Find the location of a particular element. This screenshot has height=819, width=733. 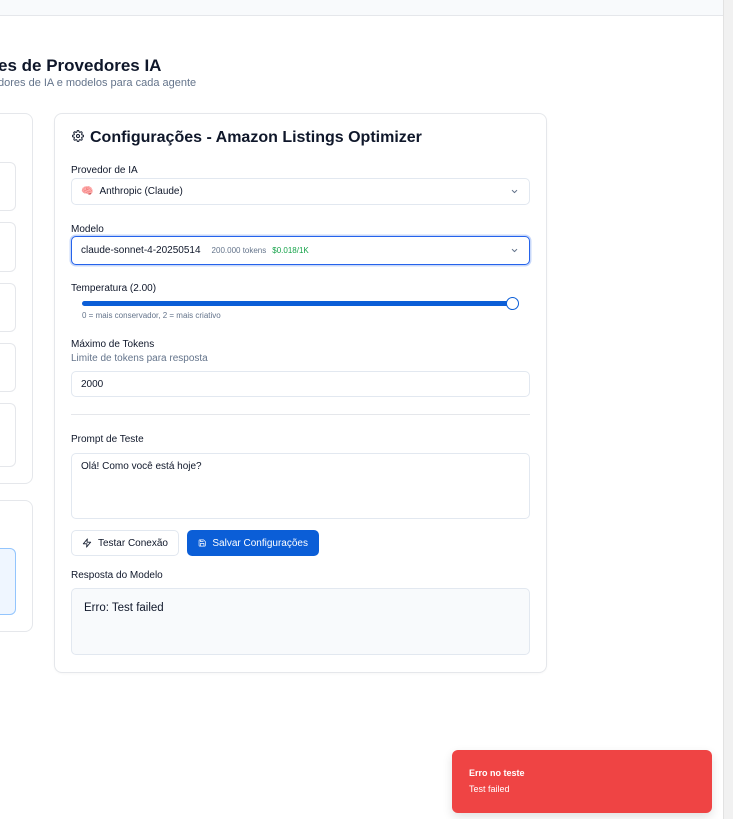

temperature-slider-thumb is located at coordinates (512, 303).